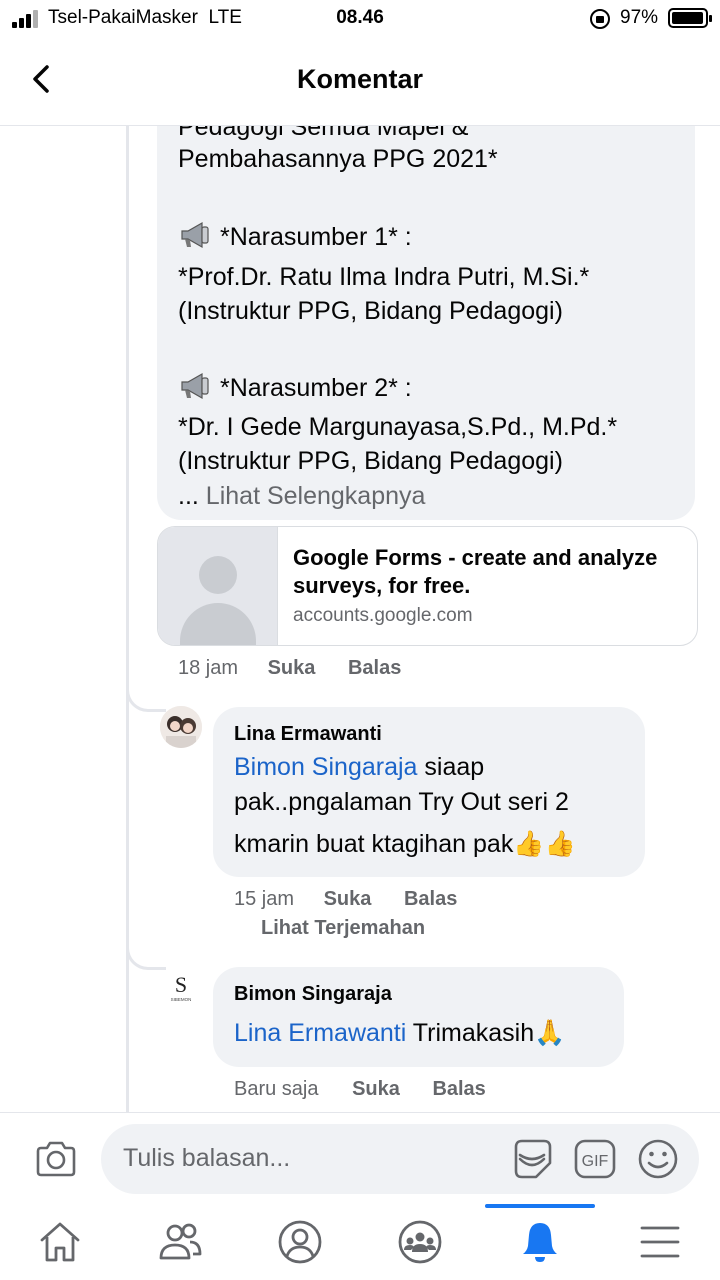 Image resolution: width=720 pixels, height=1280 pixels. Describe the element at coordinates (208, 668) in the screenshot. I see `comment-time: 18 jam` at that location.